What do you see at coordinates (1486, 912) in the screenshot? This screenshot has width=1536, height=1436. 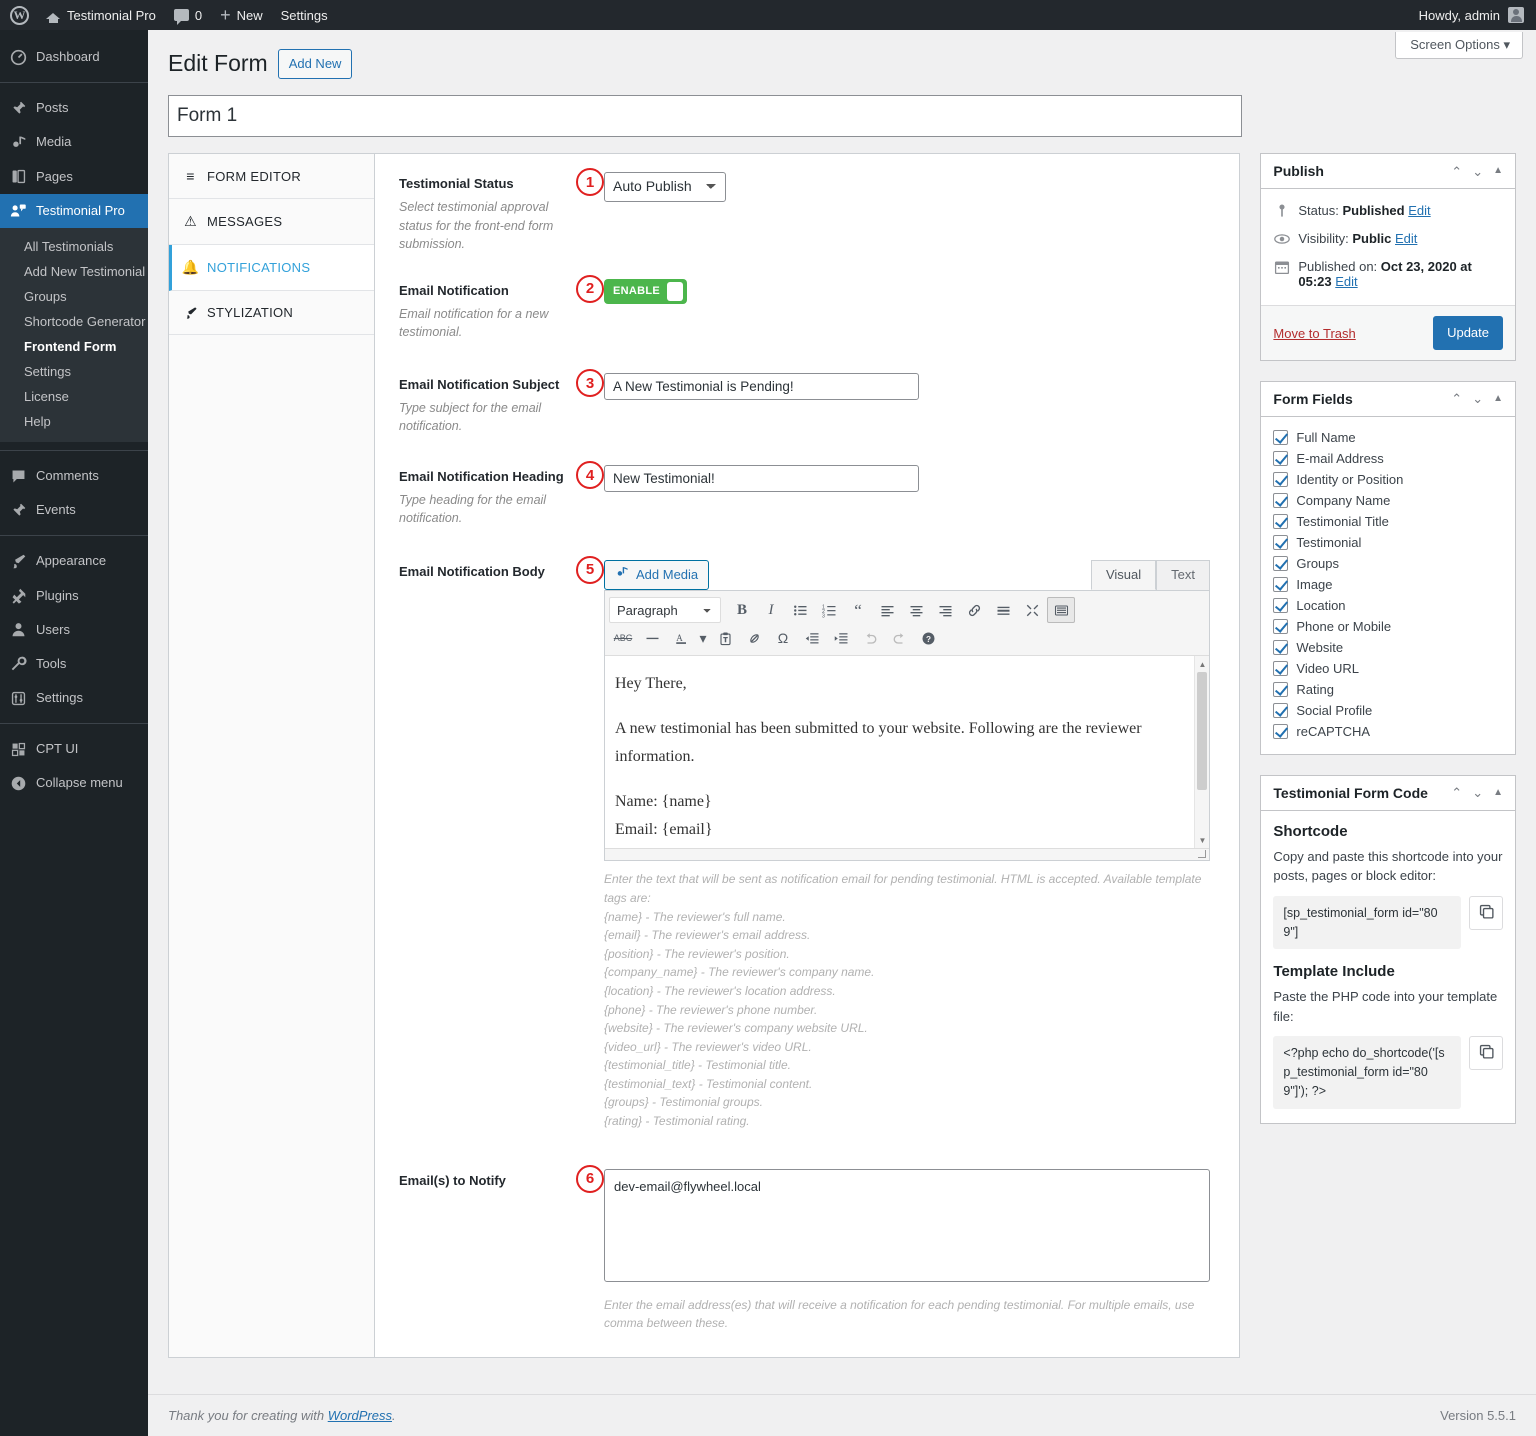 I see `copy-shortcode-button` at bounding box center [1486, 912].